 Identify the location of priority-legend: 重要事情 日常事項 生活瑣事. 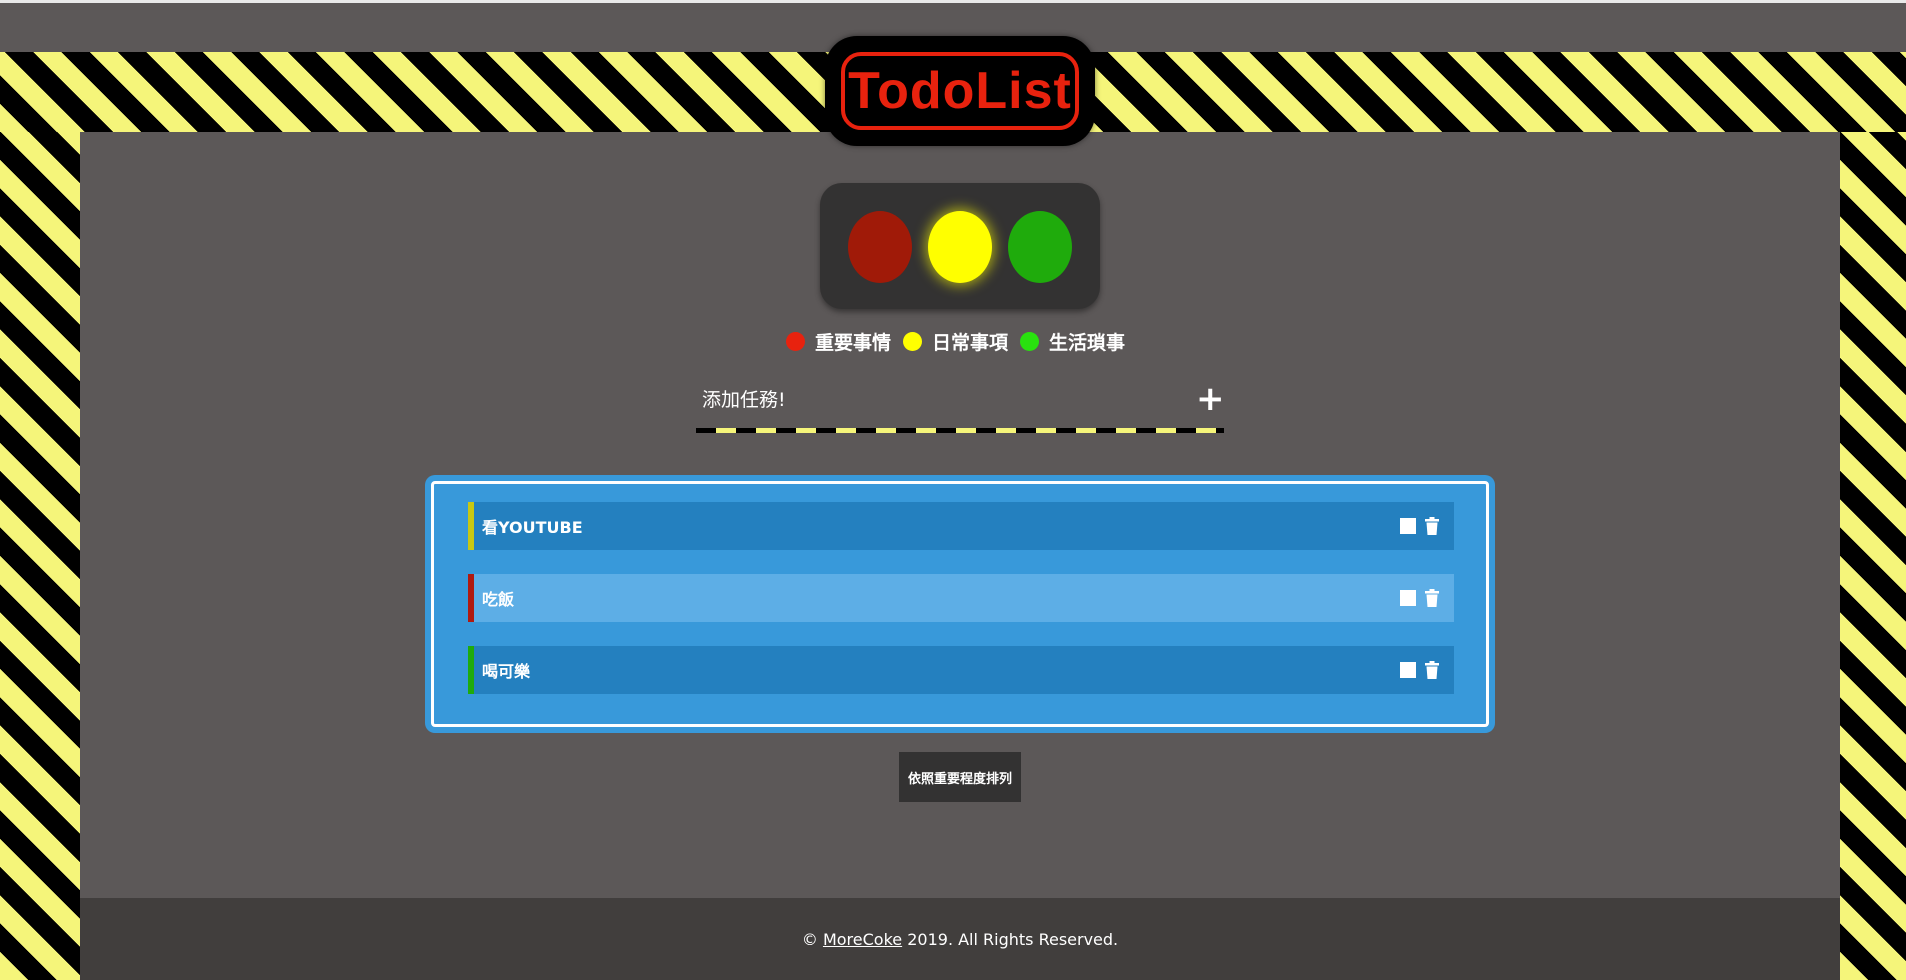
(961, 341).